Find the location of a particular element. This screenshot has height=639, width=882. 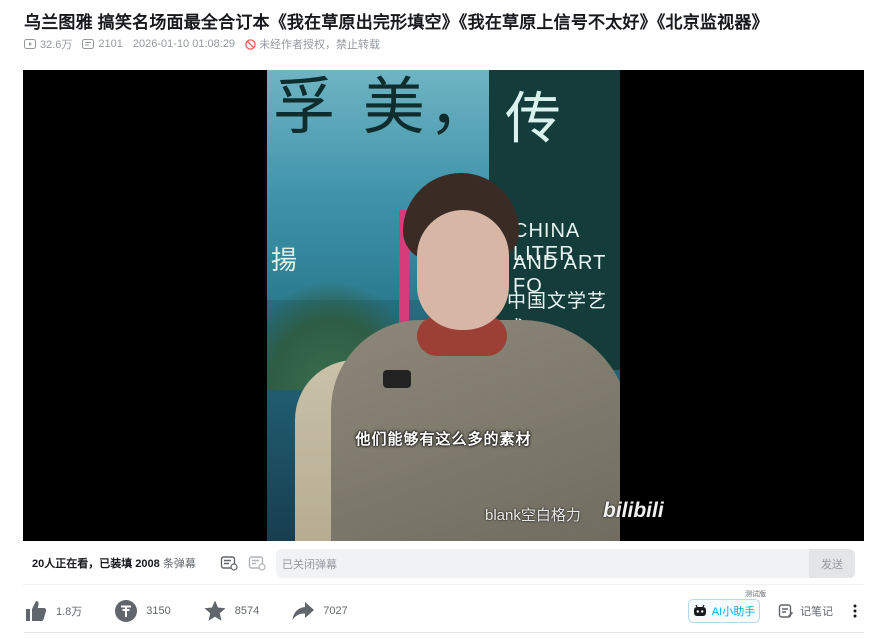

share-count: 7027 is located at coordinates (335, 611).